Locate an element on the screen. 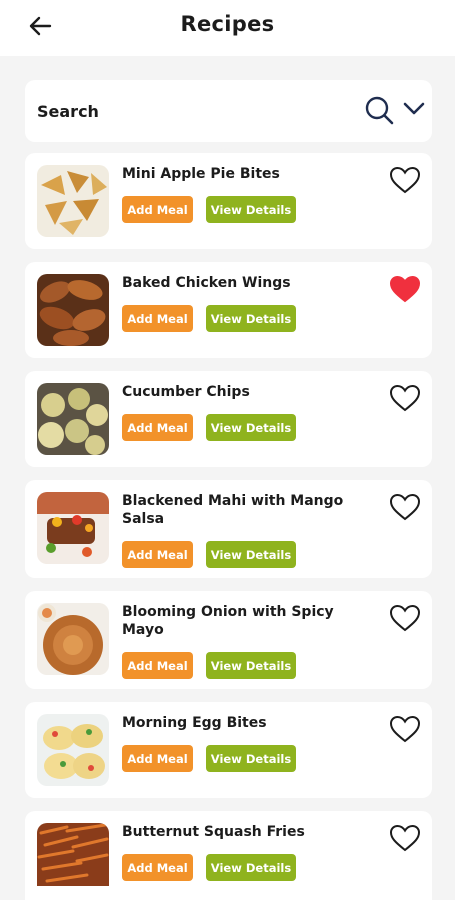 The image size is (455, 900). search-input is located at coordinates (187, 111).